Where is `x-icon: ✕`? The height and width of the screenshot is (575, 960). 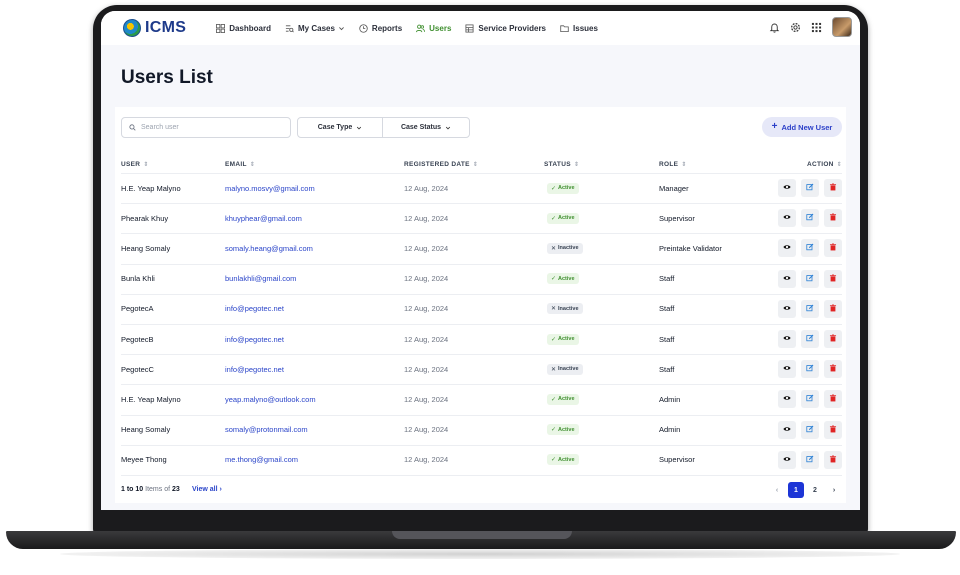 x-icon: ✕ is located at coordinates (554, 248).